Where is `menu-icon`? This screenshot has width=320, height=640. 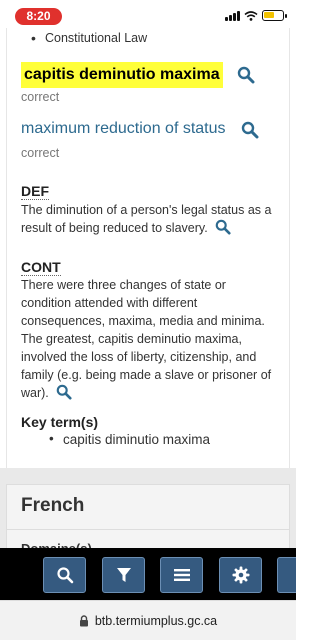
menu-icon is located at coordinates (181, 575).